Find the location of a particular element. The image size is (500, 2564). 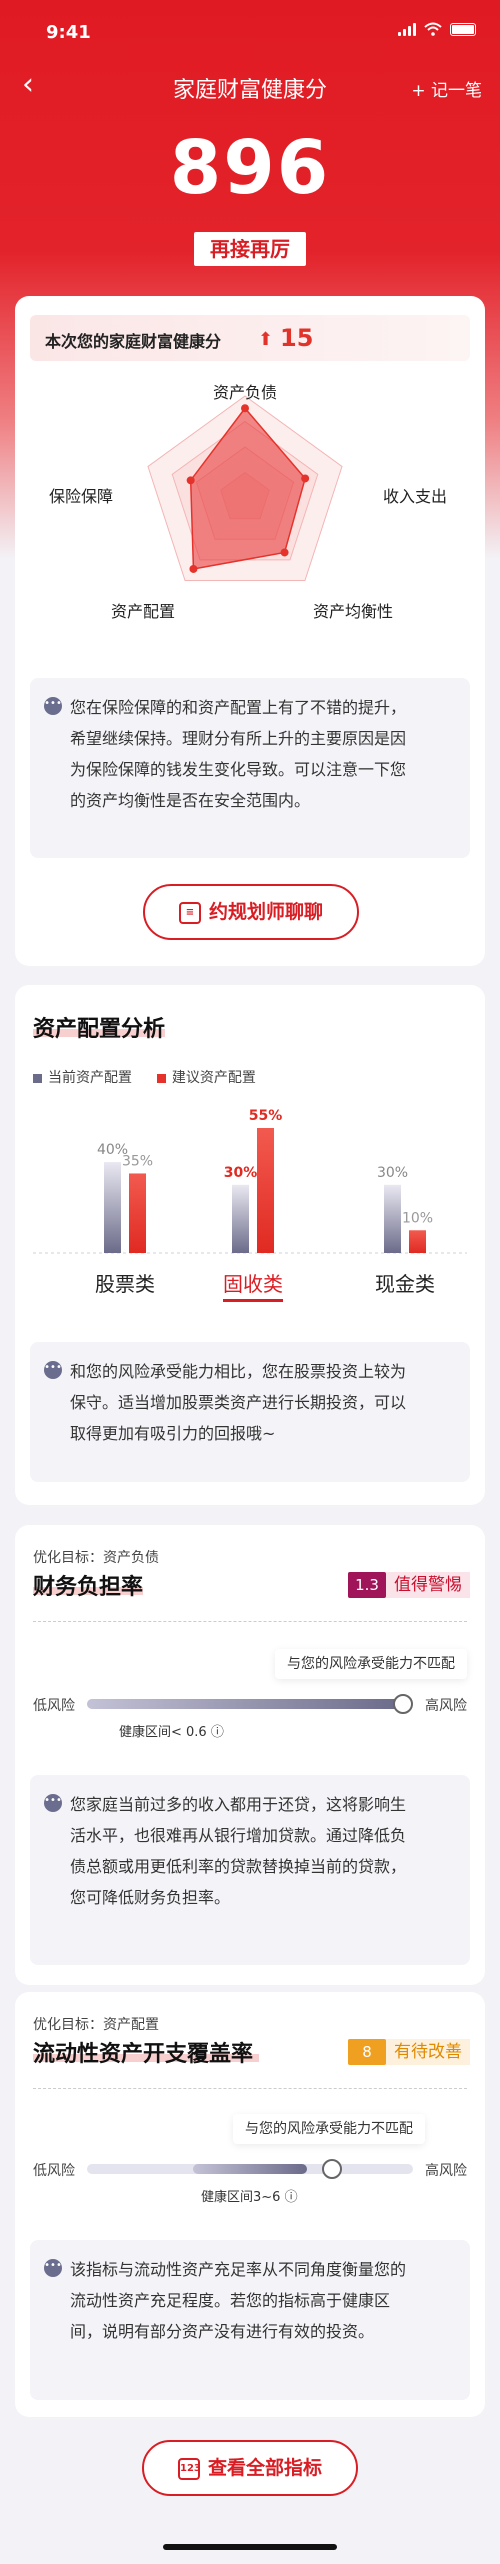

debt-badge-text: 值得警惕 is located at coordinates (428, 1585).